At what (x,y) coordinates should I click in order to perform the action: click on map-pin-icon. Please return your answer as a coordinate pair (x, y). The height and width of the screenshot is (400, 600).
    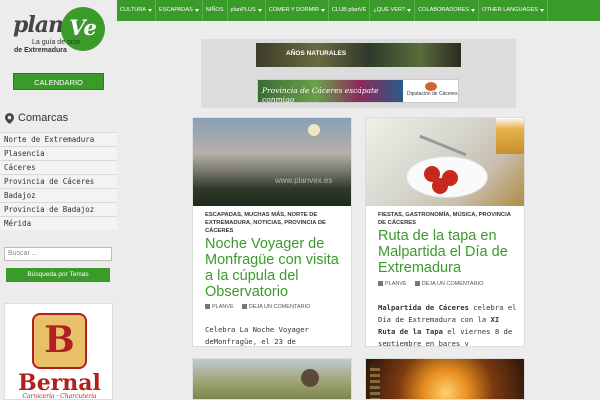
    Looking at the image, I should click on (9, 118).